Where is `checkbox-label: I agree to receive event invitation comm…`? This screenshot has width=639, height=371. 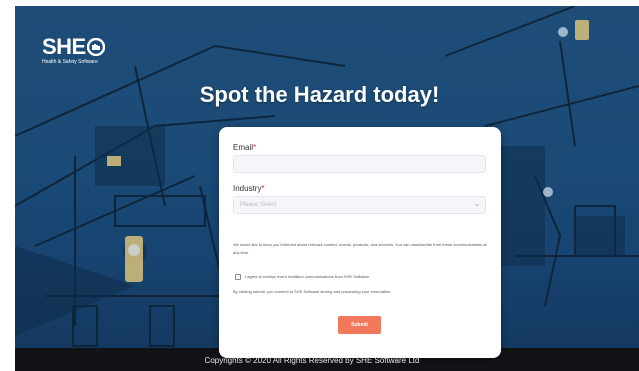 checkbox-label: I agree to receive event invitation comm… is located at coordinates (308, 276).